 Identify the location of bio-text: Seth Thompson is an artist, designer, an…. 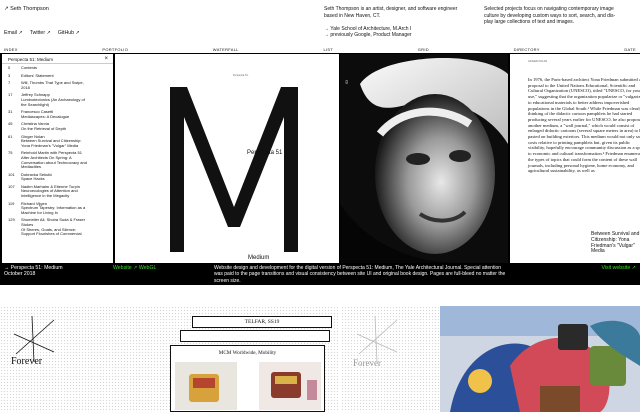
(391, 22).